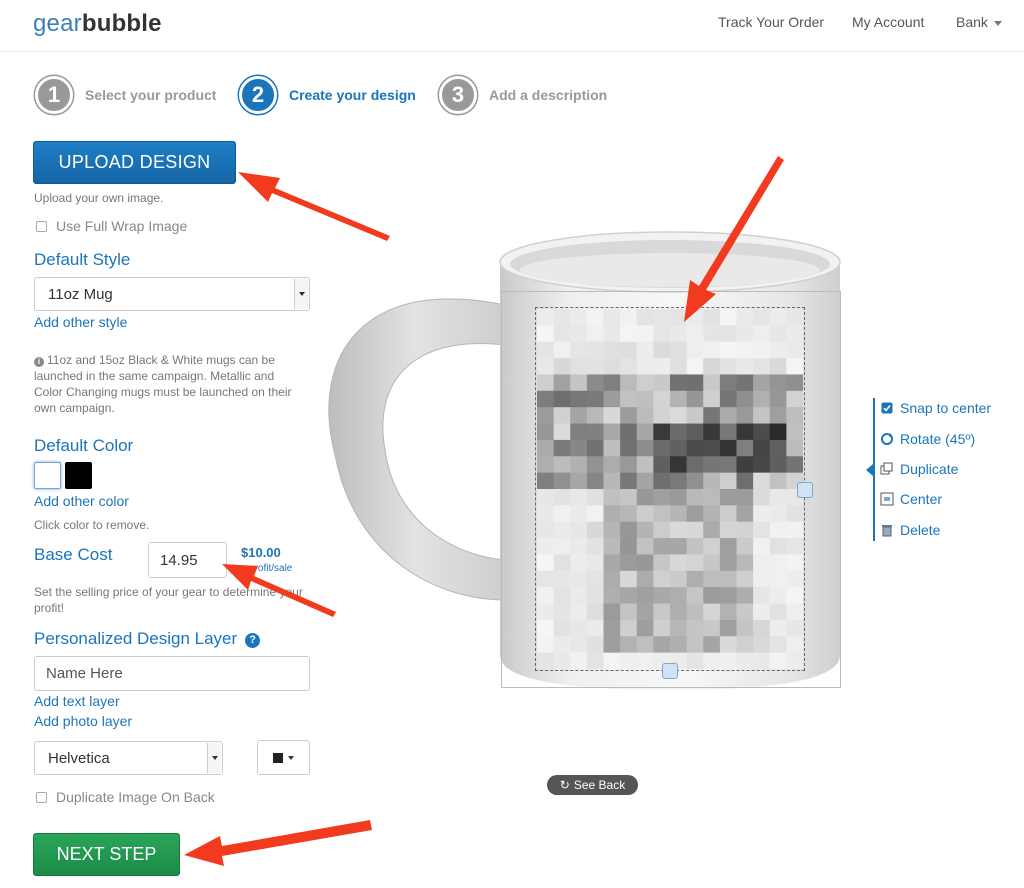 The height and width of the screenshot is (888, 1024). I want to click on design-selection-outline, so click(670, 489).